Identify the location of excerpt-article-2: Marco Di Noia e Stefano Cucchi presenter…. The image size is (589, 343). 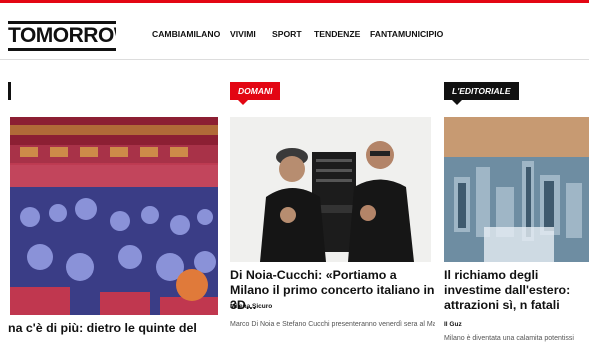
(332, 324).